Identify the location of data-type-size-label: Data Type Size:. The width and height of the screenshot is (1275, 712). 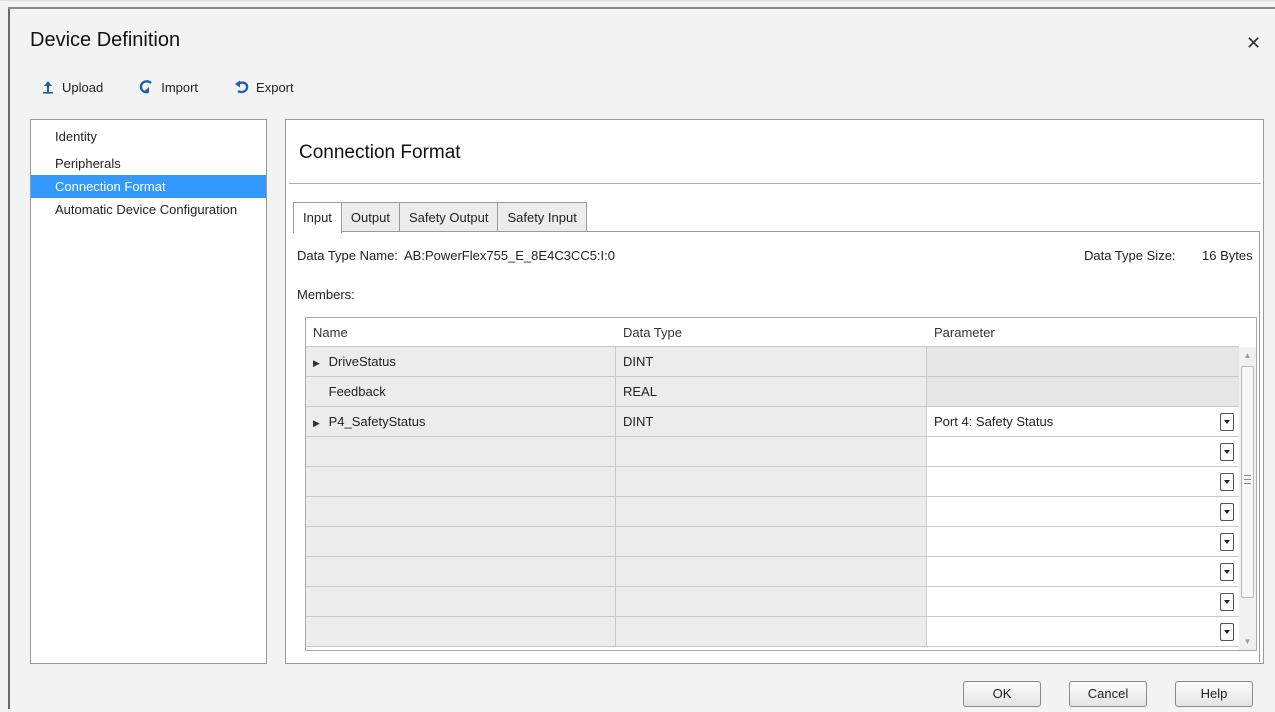
(1130, 255).